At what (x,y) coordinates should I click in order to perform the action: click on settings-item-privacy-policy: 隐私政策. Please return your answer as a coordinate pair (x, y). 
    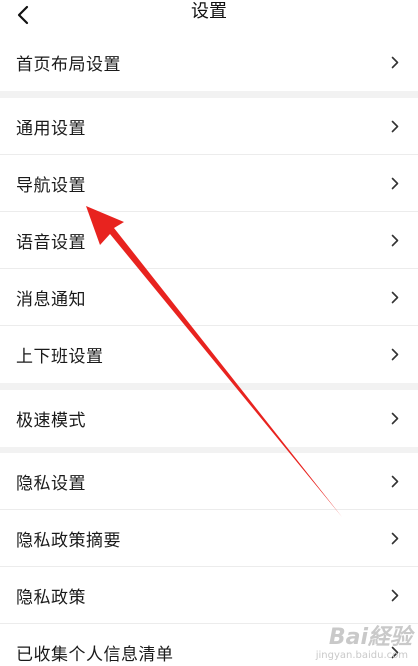
    Looking at the image, I should click on (209, 595).